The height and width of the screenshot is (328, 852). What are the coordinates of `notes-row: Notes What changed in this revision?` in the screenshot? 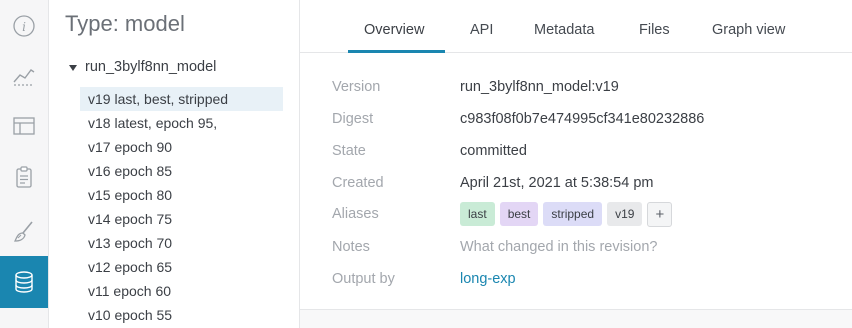 It's located at (582, 247).